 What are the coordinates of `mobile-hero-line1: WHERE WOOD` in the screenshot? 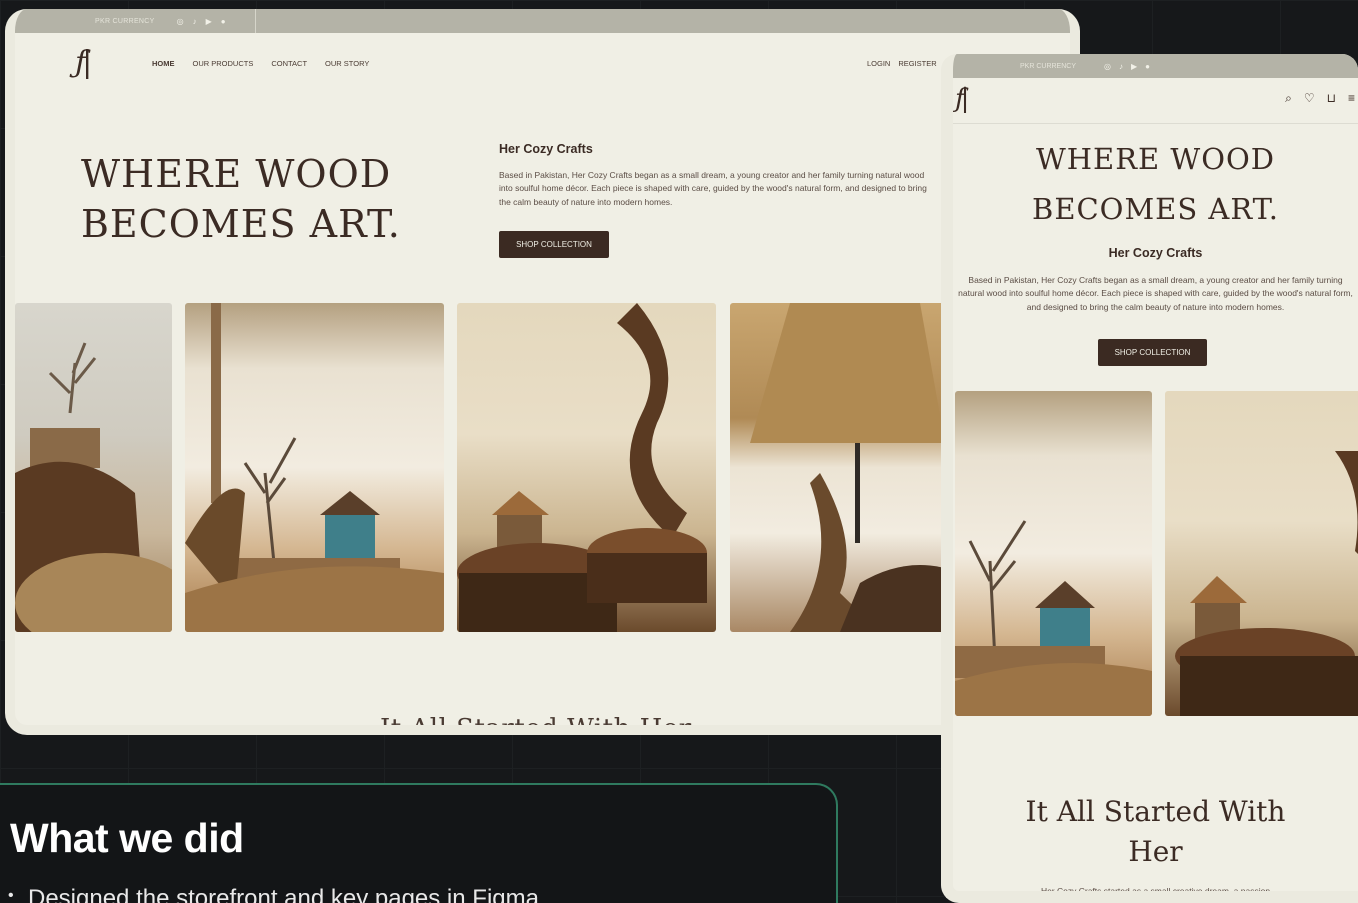 It's located at (1155, 159).